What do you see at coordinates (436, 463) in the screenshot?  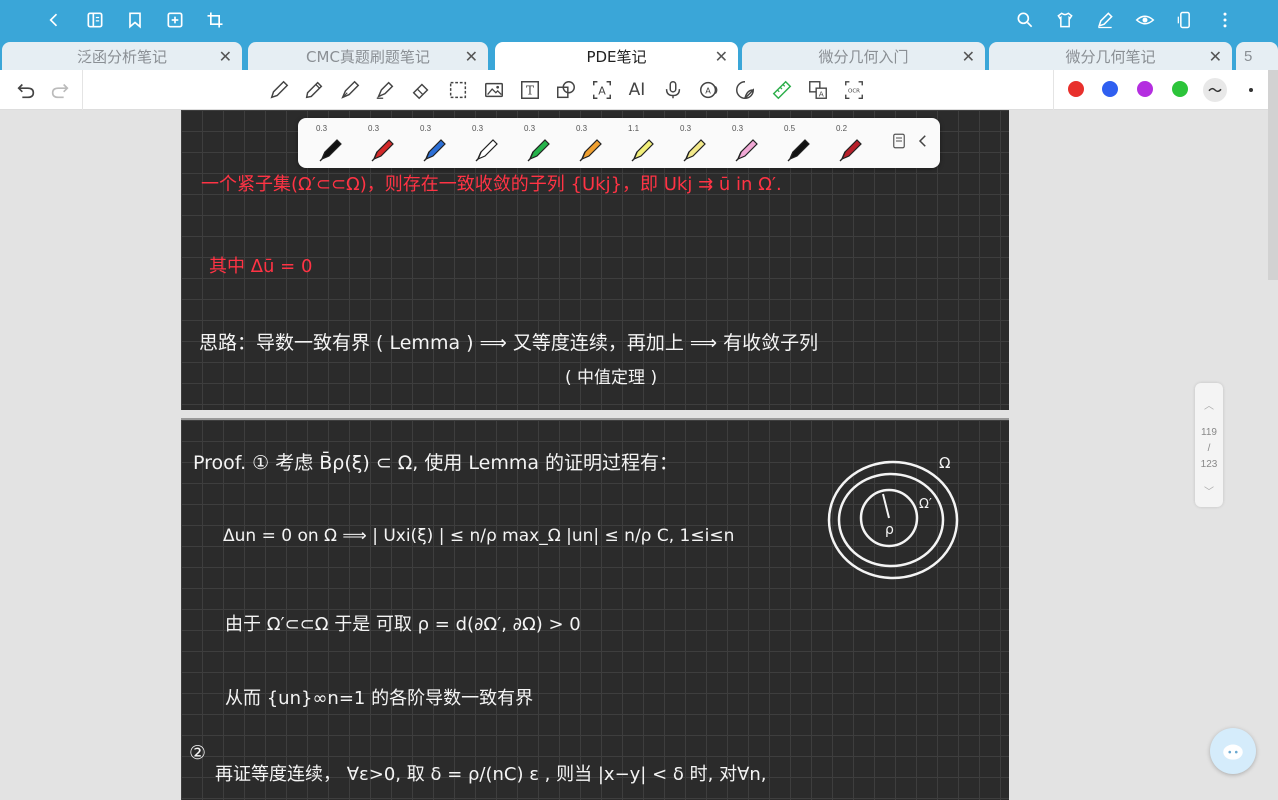 I see `proof-line: Proof. ① 考虑 B̄ρ(ξ) ⊂ Ω, 使用 Lemma 的证明过程有：` at bounding box center [436, 463].